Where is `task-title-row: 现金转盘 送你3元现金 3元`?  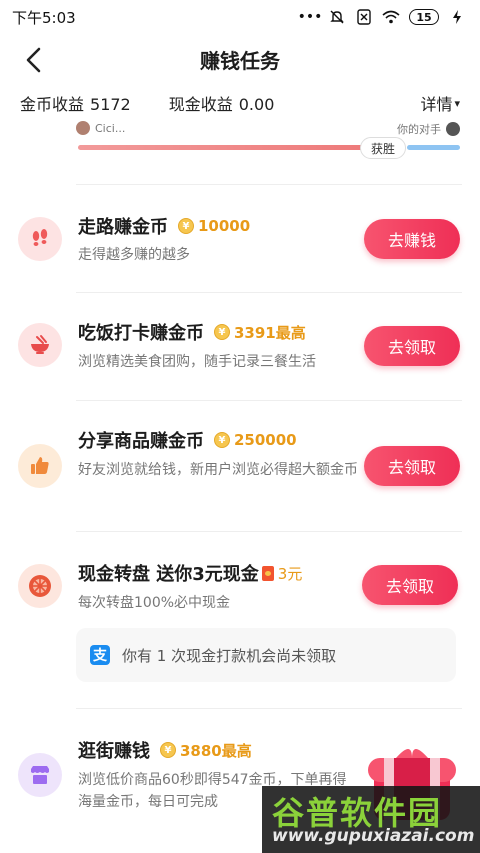
task-title-row: 现金转盘 送你3元现金 3元 is located at coordinates (190, 573).